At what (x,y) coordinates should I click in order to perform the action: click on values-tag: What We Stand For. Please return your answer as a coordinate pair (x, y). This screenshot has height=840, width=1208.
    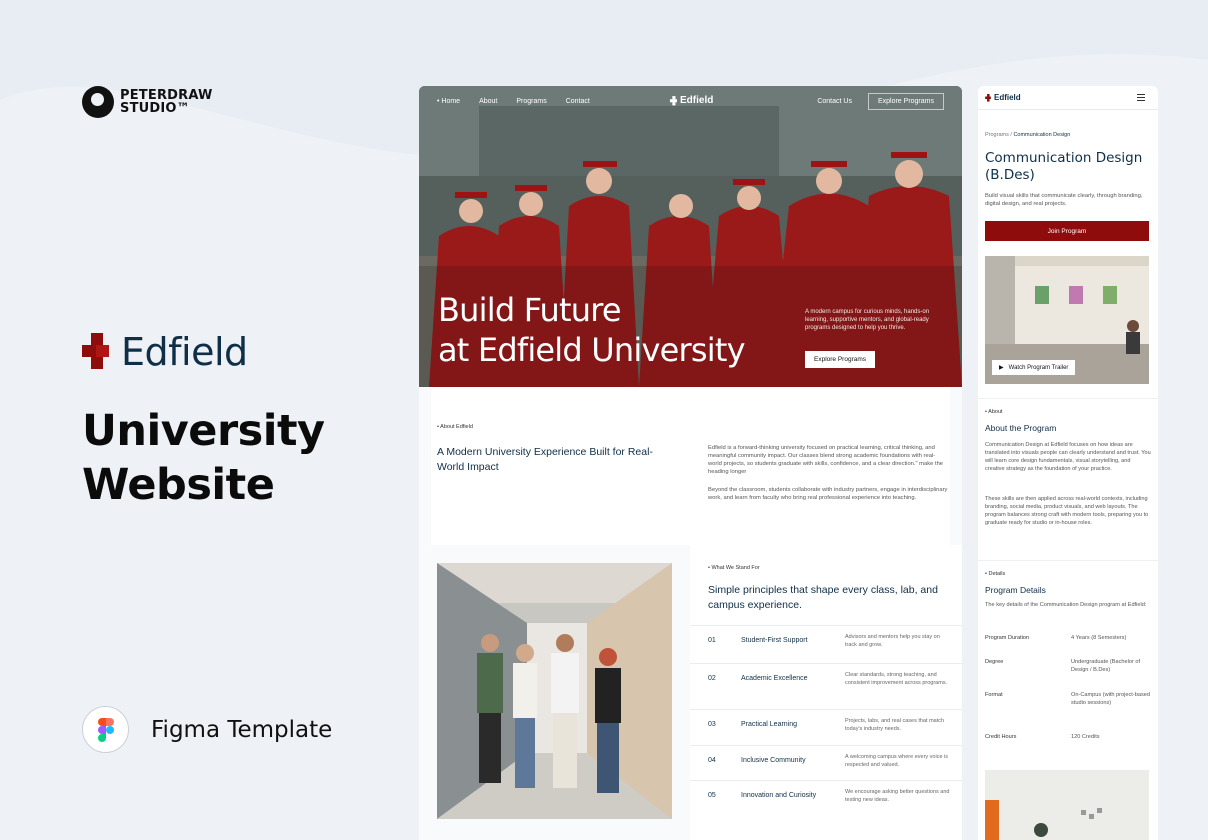
    Looking at the image, I should click on (733, 568).